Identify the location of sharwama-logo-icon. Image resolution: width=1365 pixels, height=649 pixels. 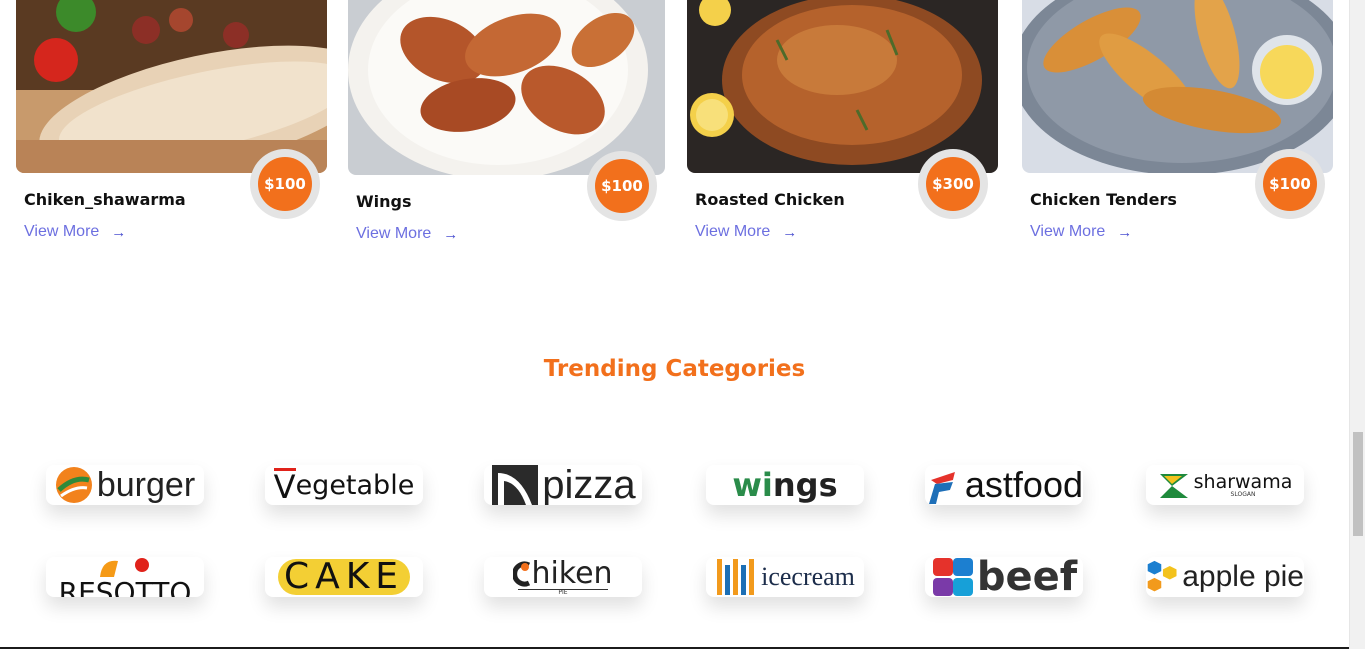
(1173, 486).